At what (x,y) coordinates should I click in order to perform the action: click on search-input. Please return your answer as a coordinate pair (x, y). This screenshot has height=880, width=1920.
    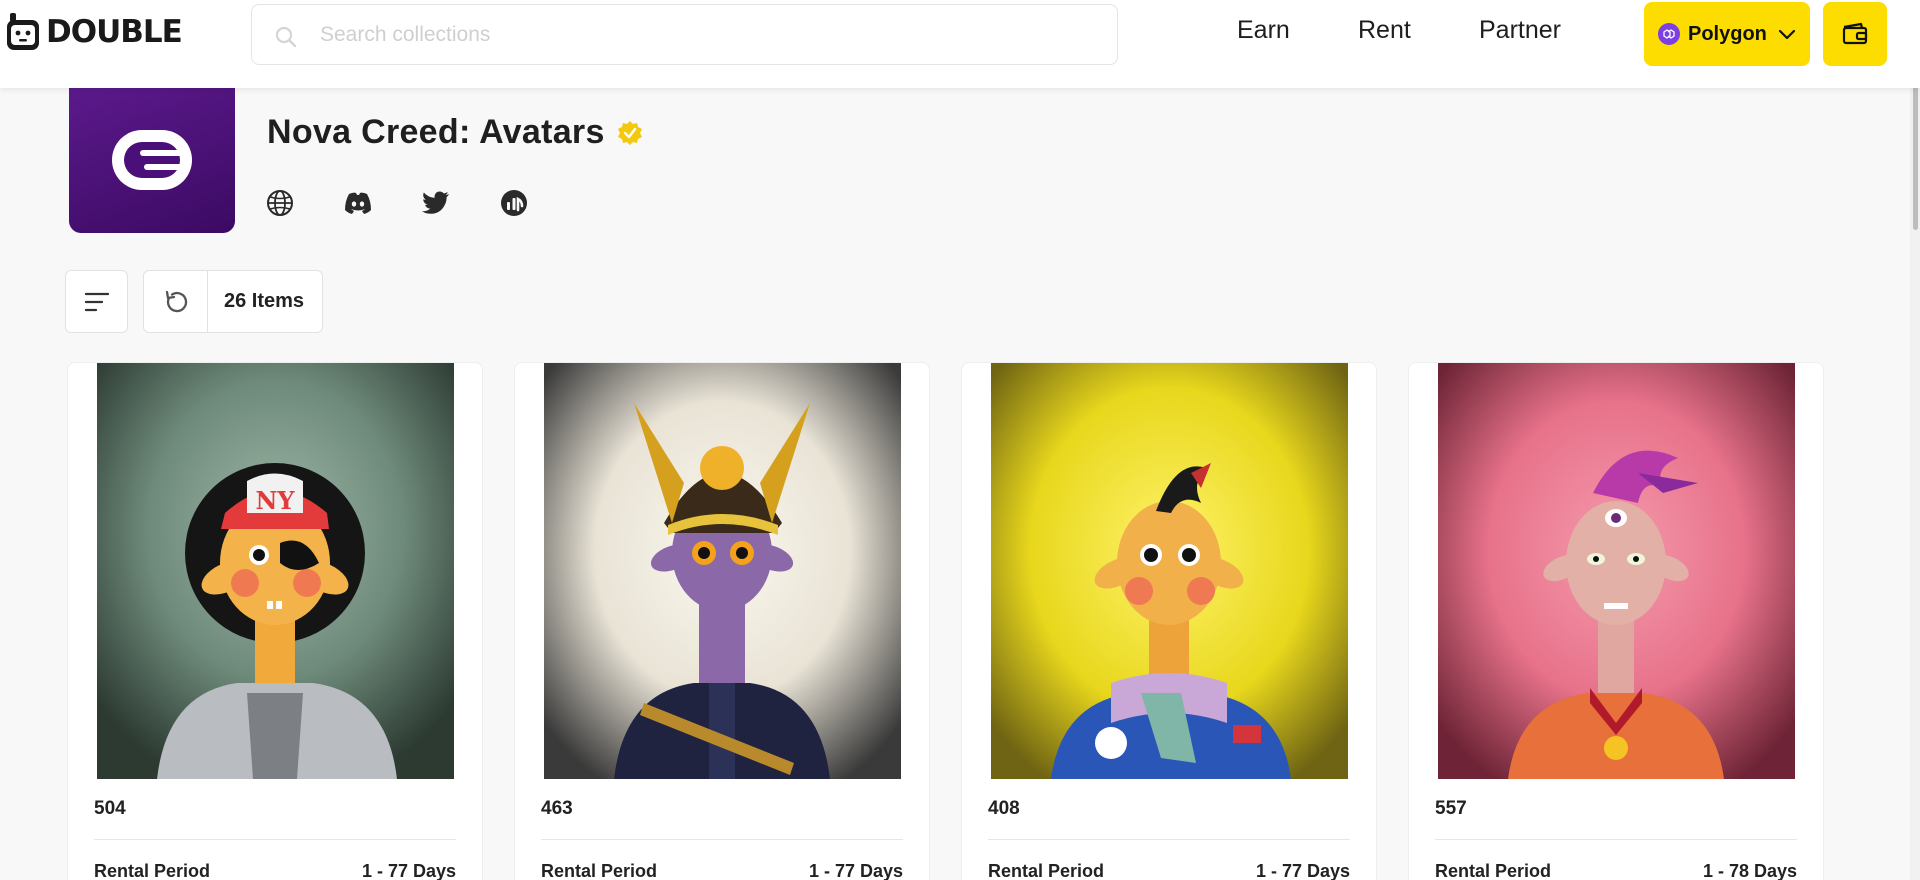
    Looking at the image, I should click on (710, 34).